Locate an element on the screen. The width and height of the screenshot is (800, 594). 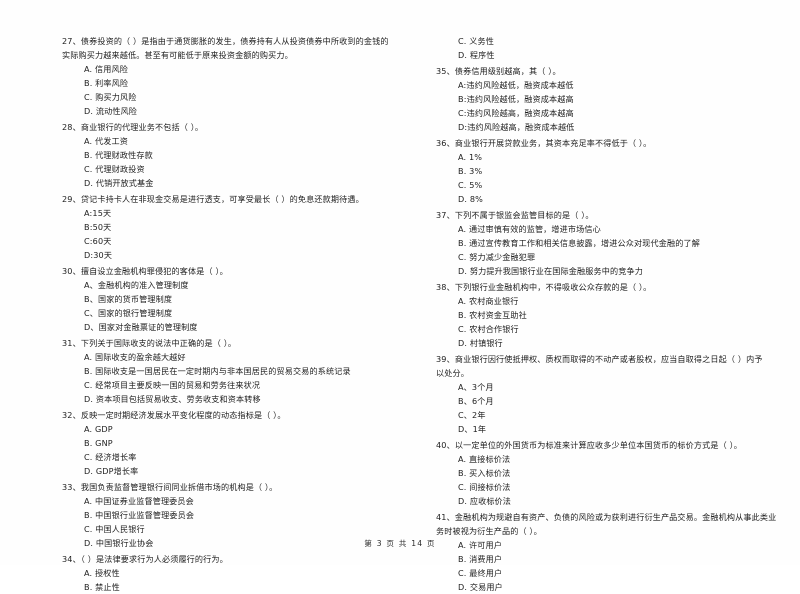
question-stem: 32、反映一定时期经济发展水平变化程度的动态指标是（ ）。 is located at coordinates (174, 414).